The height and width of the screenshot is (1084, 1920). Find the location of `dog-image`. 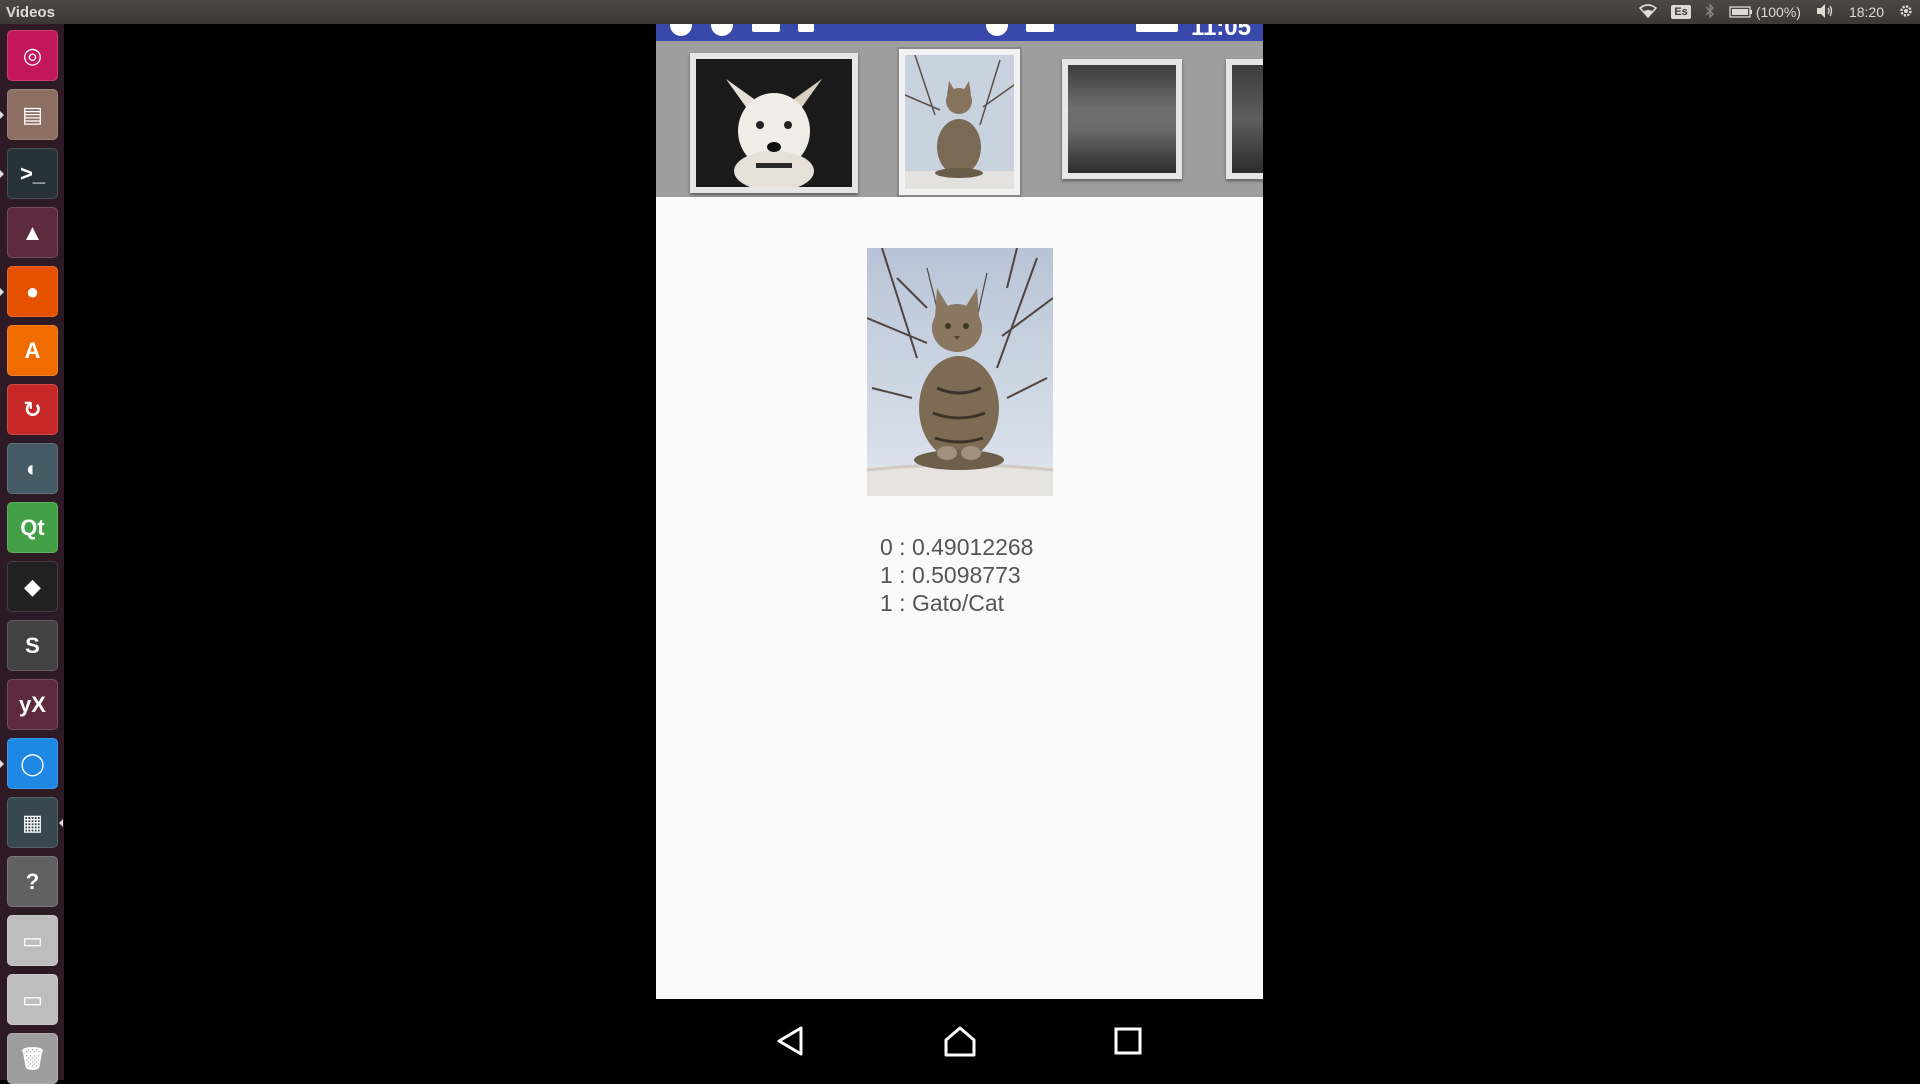

dog-image is located at coordinates (774, 123).